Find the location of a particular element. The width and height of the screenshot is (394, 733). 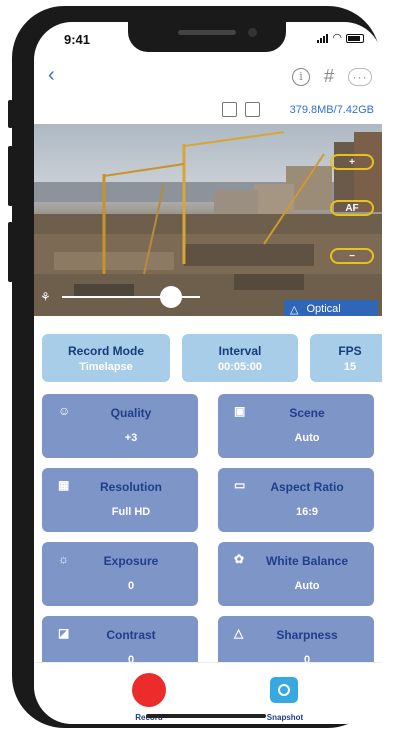

zoom-icon: ⚘ is located at coordinates (45, 297).